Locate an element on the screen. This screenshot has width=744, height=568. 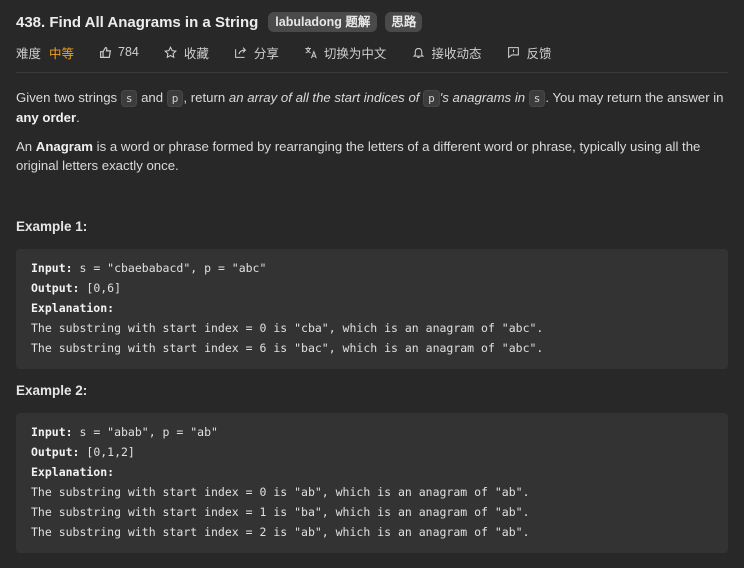
desc-bold: Anagram is located at coordinates (64, 146).